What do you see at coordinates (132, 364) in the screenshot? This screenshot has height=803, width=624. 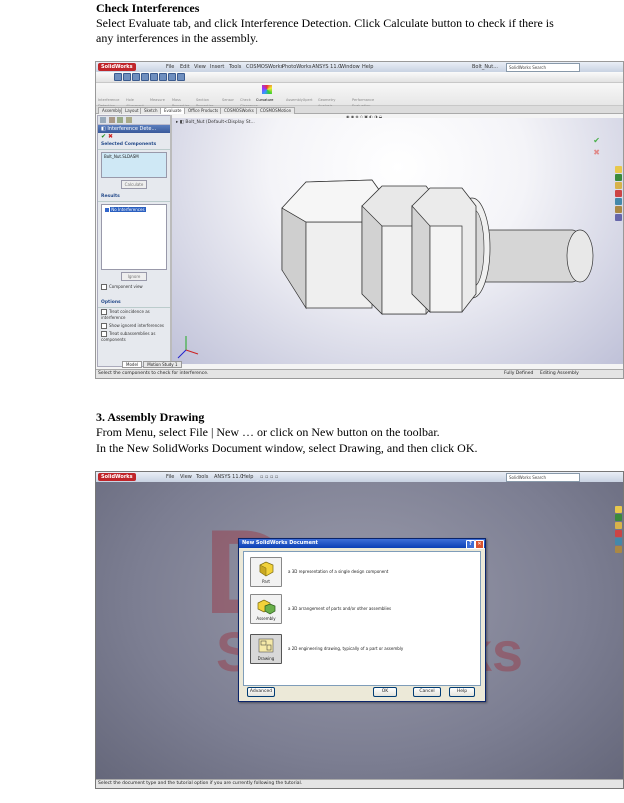 I see `tab-model: Model` at bounding box center [132, 364].